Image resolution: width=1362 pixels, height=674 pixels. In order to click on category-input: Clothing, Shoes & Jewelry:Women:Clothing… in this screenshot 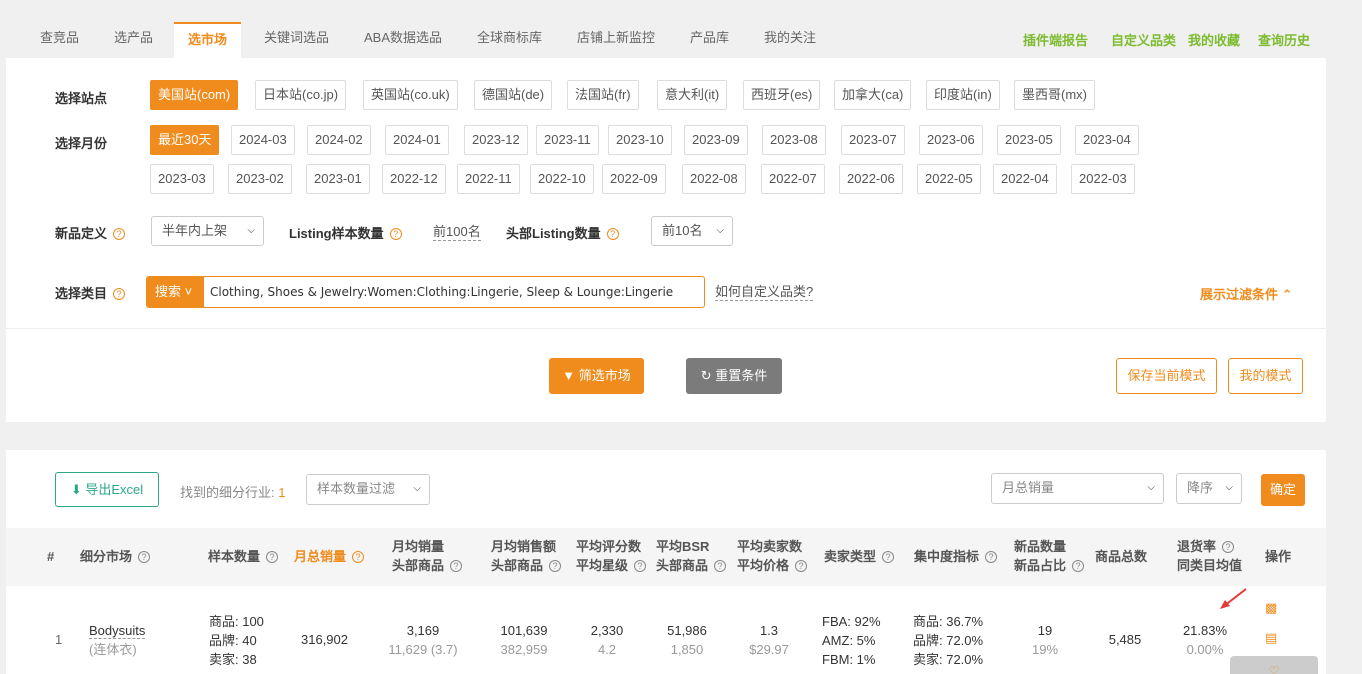, I will do `click(455, 292)`.